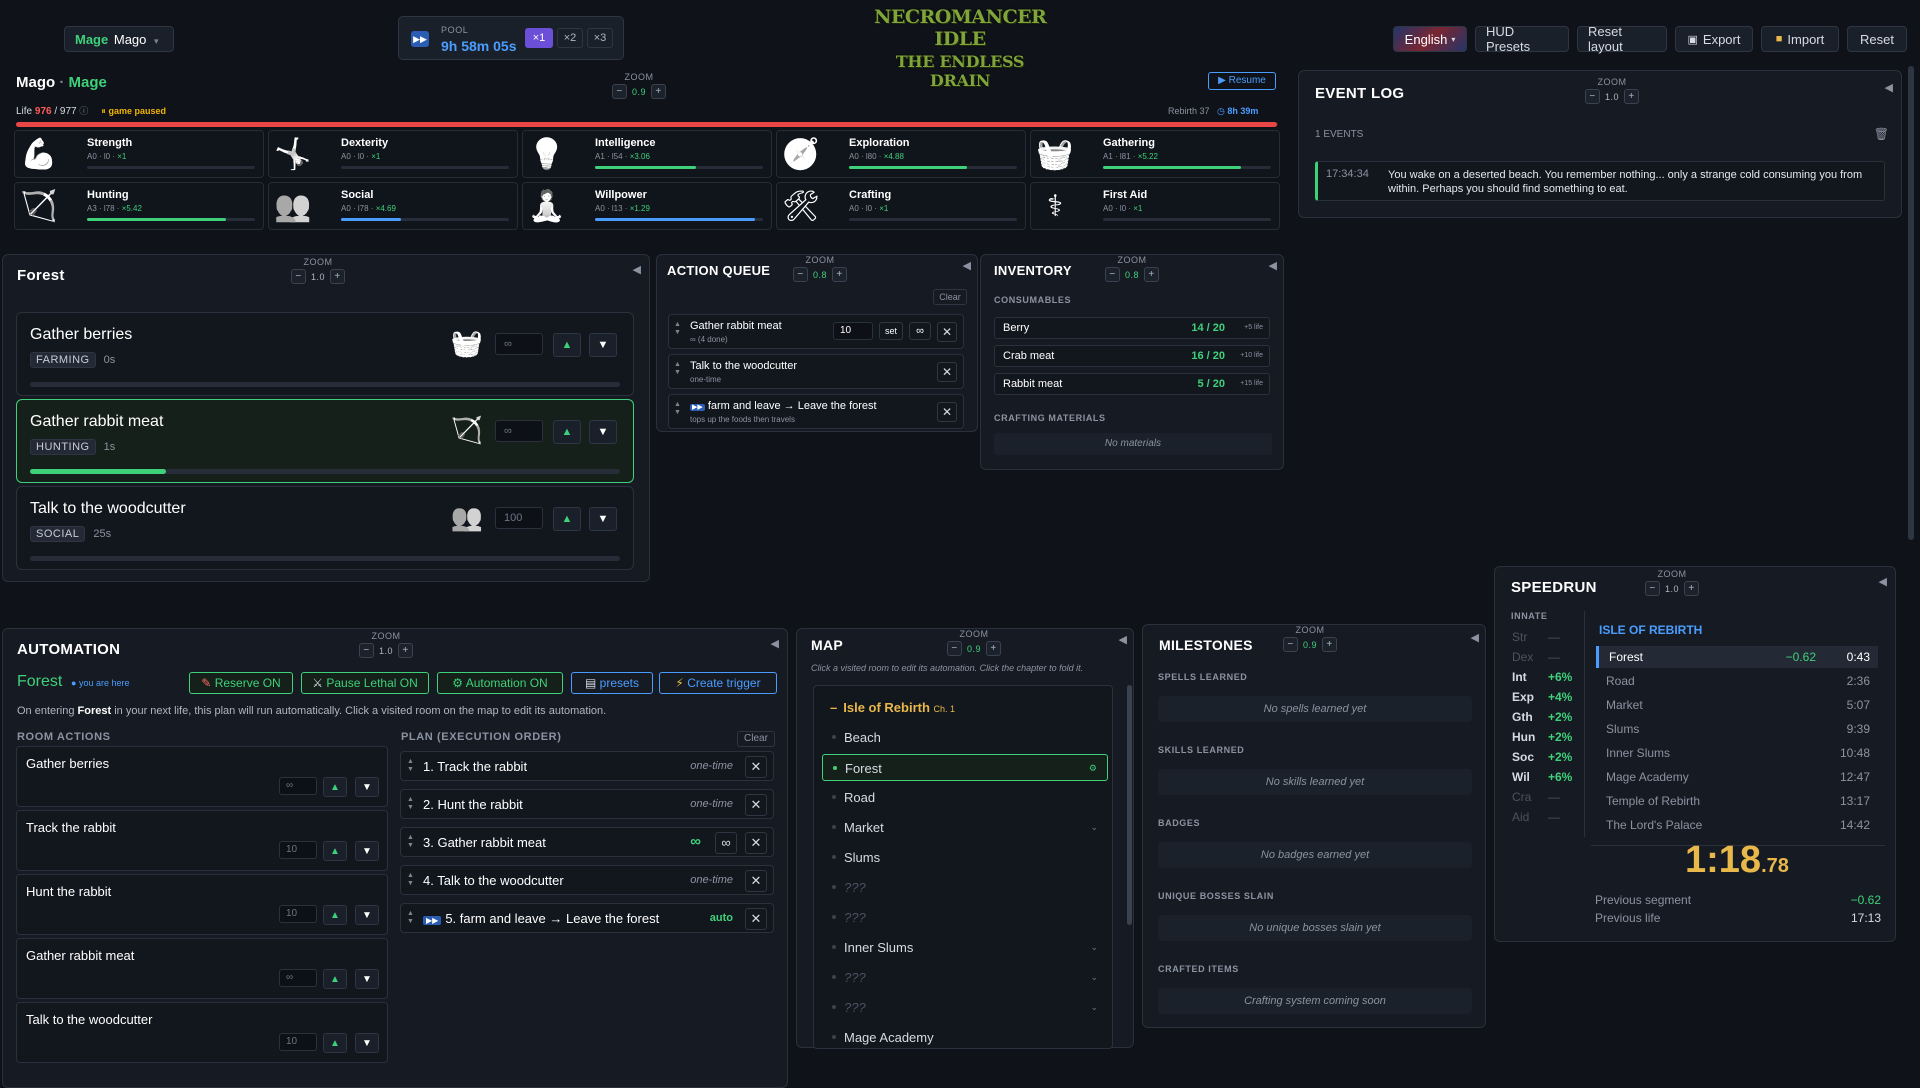 The height and width of the screenshot is (1088, 1920). Describe the element at coordinates (1911, 303) in the screenshot. I see `page-scrollbar` at that location.